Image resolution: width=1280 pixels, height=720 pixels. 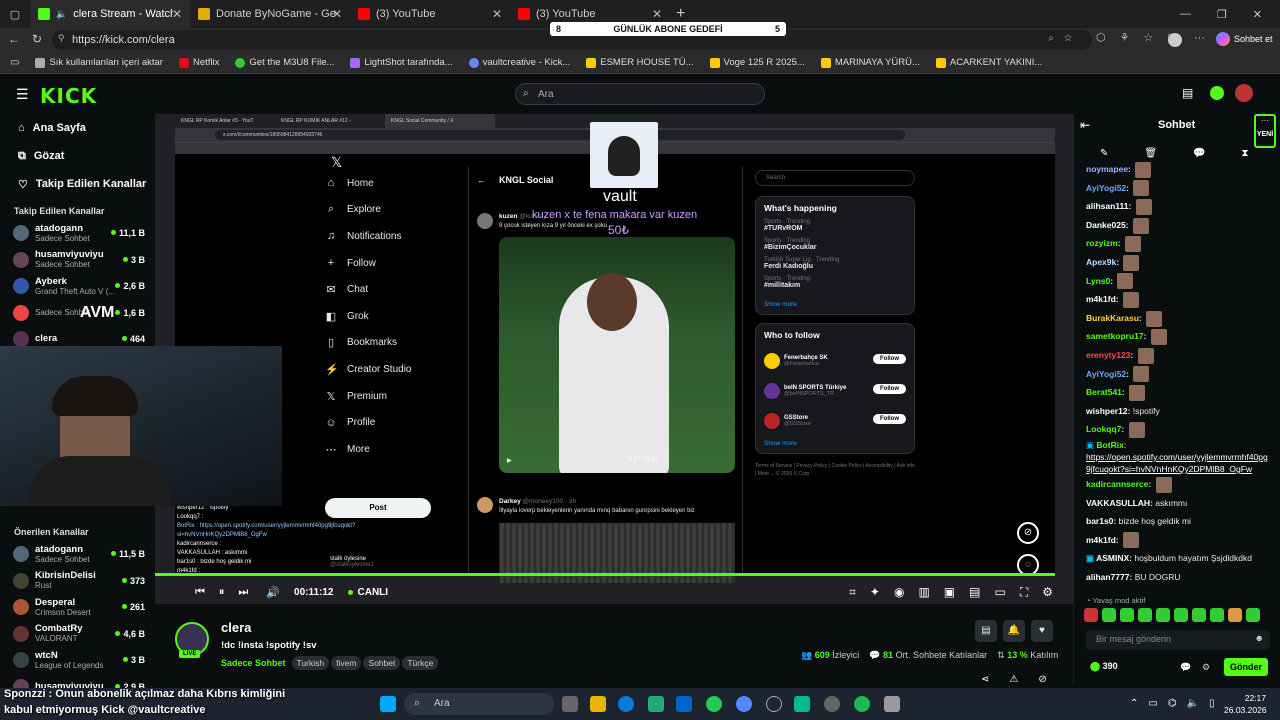 I want to click on extension-icon: ⚘, so click(x=1125, y=37).